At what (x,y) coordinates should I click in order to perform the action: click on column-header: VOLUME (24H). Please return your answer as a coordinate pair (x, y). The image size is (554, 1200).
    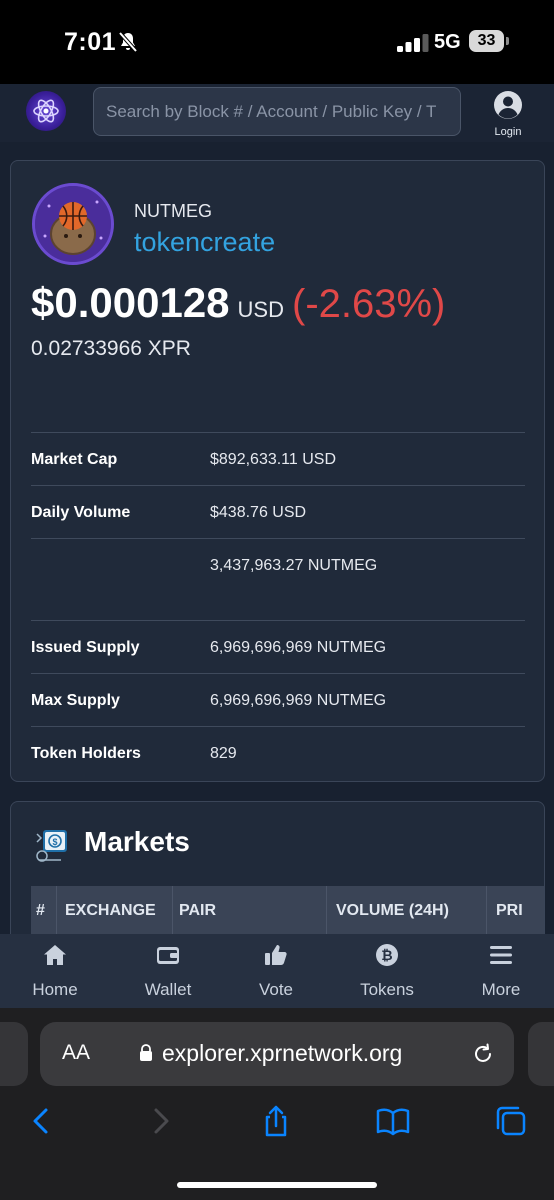
    Looking at the image, I should click on (392, 911).